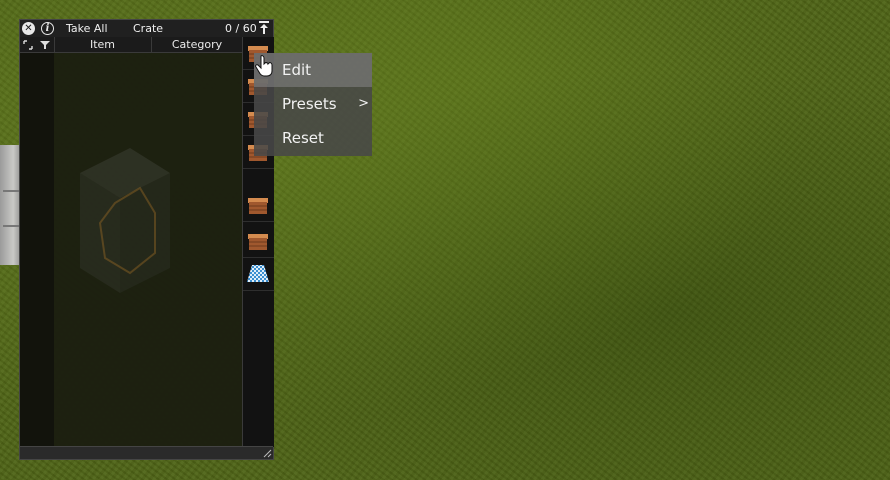 This screenshot has height=480, width=890. Describe the element at coordinates (125, 220) in the screenshot. I see `world-object-shadow` at that location.